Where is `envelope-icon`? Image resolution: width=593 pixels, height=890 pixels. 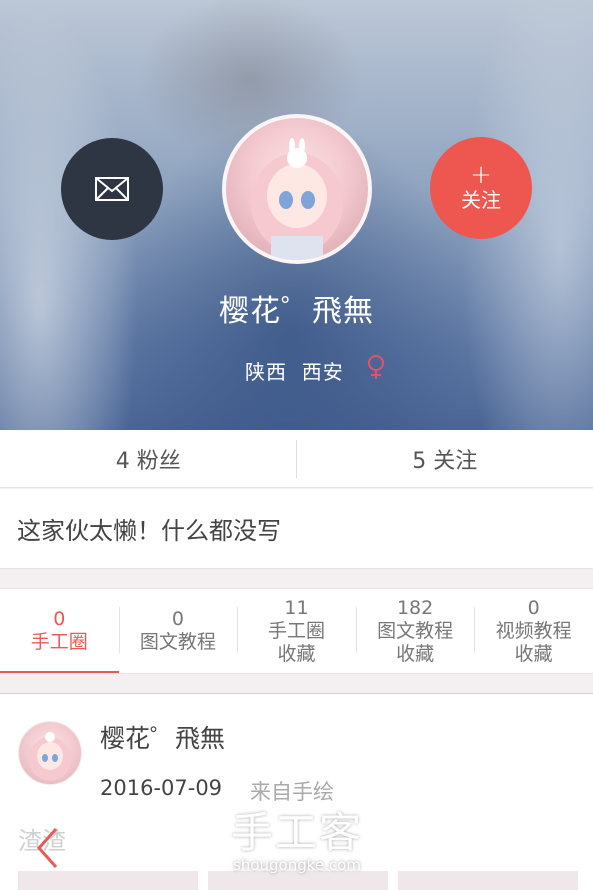 envelope-icon is located at coordinates (112, 189).